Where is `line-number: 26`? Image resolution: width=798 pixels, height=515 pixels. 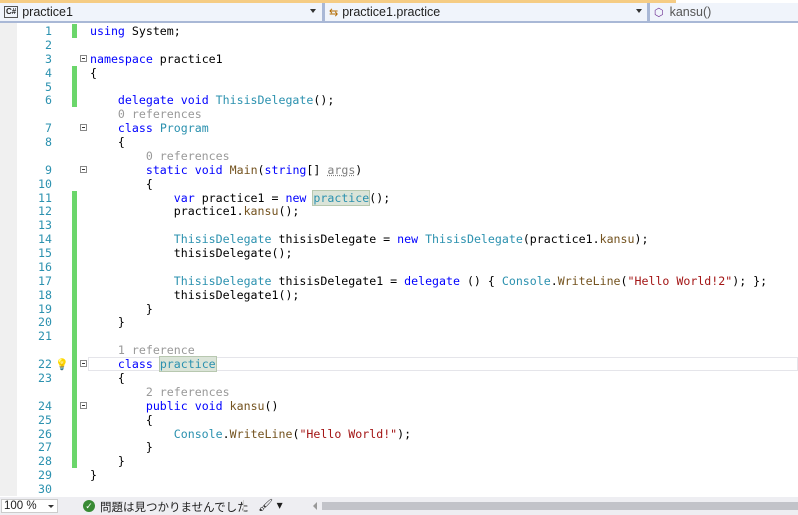 line-number: 26 is located at coordinates (45, 433).